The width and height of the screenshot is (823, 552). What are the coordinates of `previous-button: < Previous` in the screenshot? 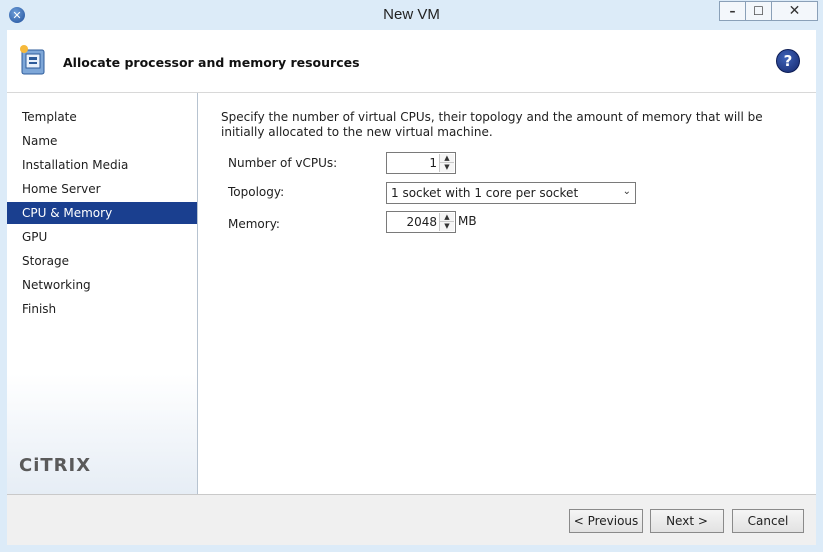 It's located at (606, 521).